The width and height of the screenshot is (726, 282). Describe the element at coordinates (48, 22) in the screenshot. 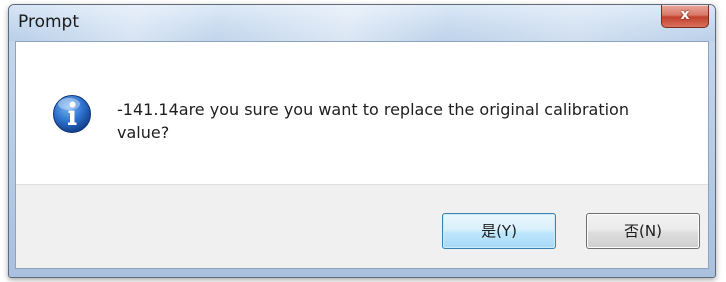

I see `window-title: Prompt` at that location.